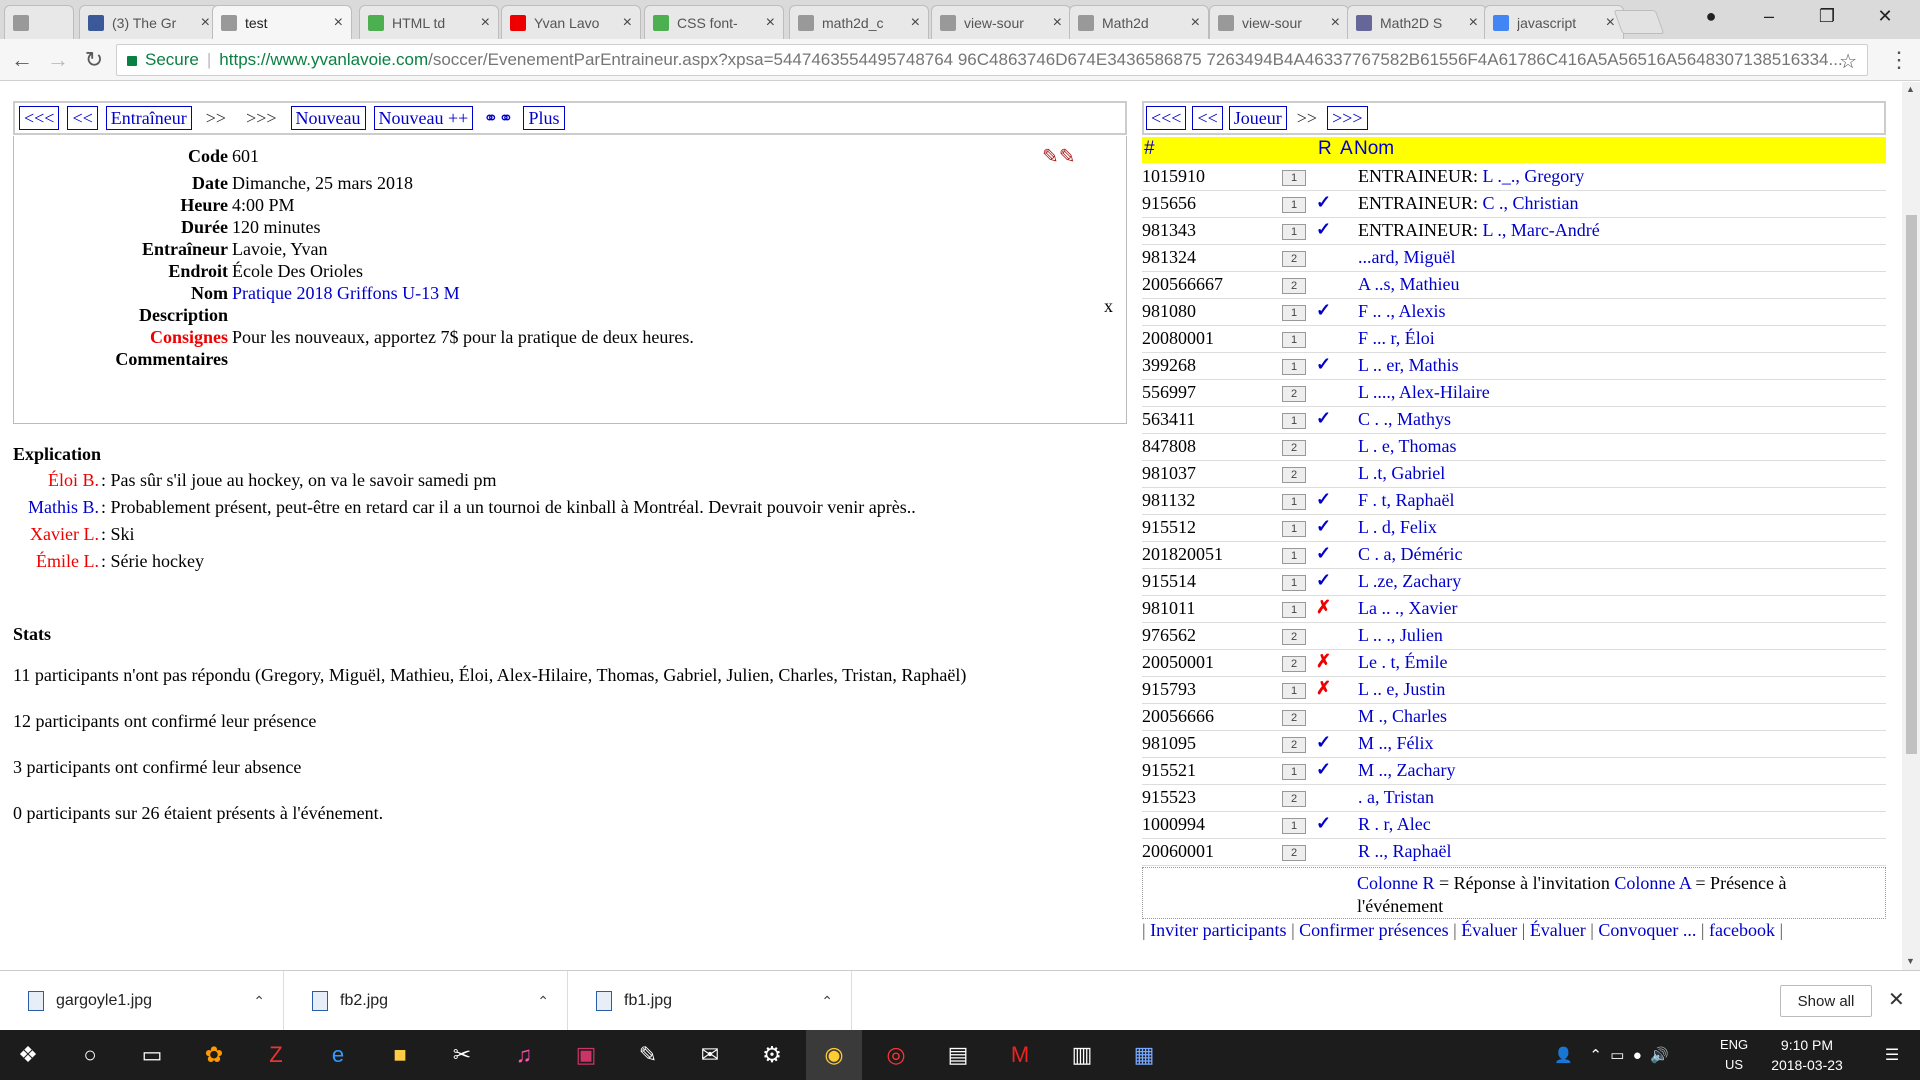 This screenshot has height=1080, width=1920. I want to click on player-name-link: M .., Zachary, so click(1406, 770).